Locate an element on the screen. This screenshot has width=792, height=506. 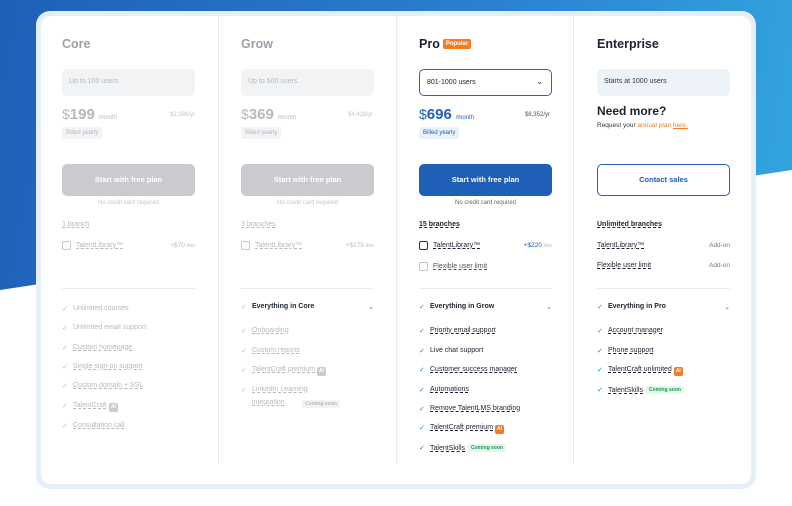
enterprise-addon-flexible-user-limit: Flexible user limit Add-on is located at coordinates (663, 267).